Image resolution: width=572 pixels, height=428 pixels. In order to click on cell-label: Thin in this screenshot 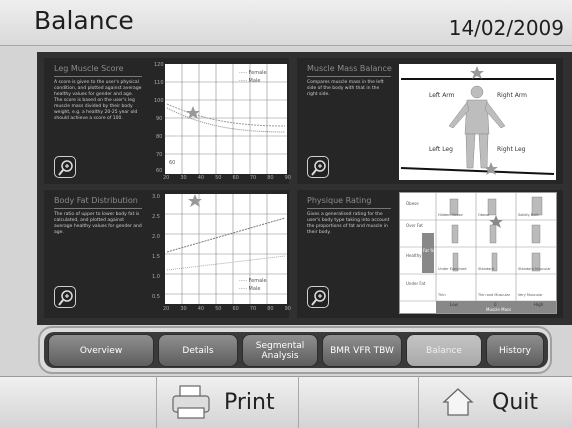, I will do `click(442, 295)`.